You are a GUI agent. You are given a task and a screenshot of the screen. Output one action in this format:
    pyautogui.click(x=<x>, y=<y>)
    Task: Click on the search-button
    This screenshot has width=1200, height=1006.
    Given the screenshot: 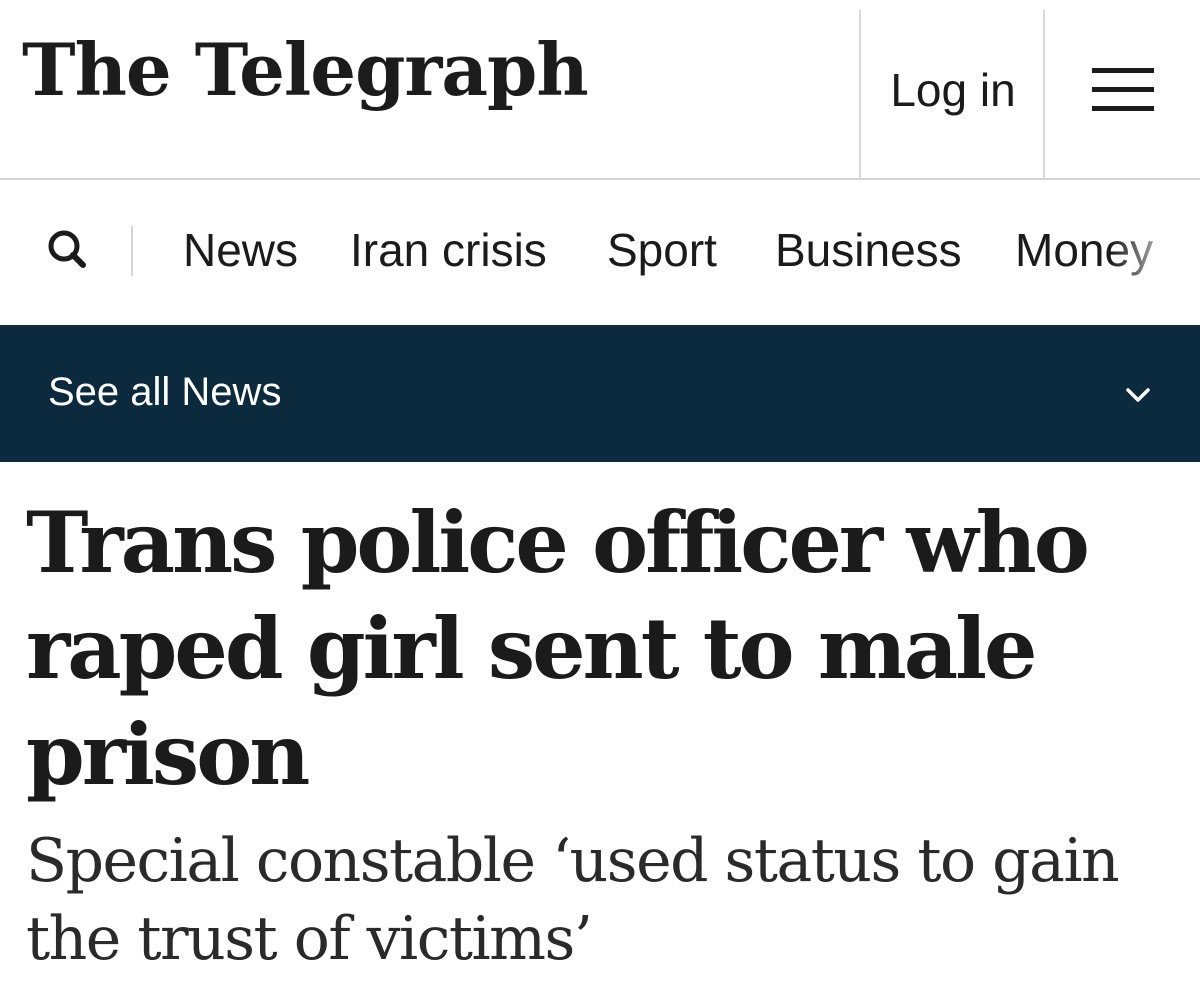 What is the action you would take?
    pyautogui.click(x=68, y=250)
    